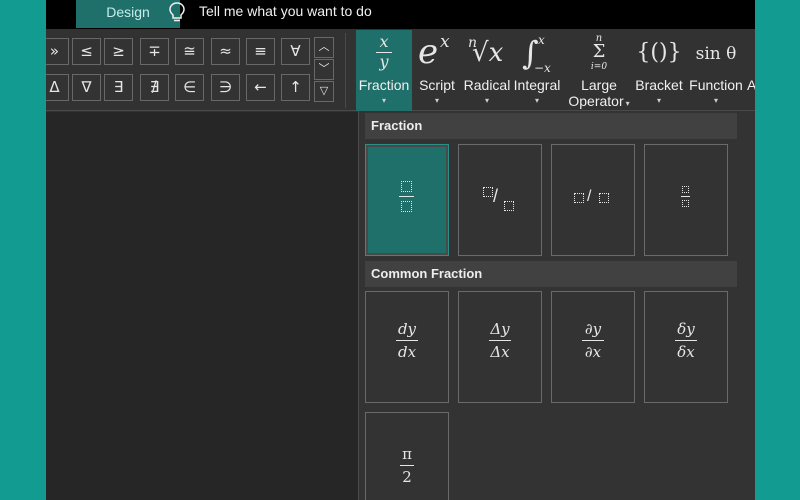 The width and height of the screenshot is (800, 500). What do you see at coordinates (177, 12) in the screenshot?
I see `lightbulb-icon` at bounding box center [177, 12].